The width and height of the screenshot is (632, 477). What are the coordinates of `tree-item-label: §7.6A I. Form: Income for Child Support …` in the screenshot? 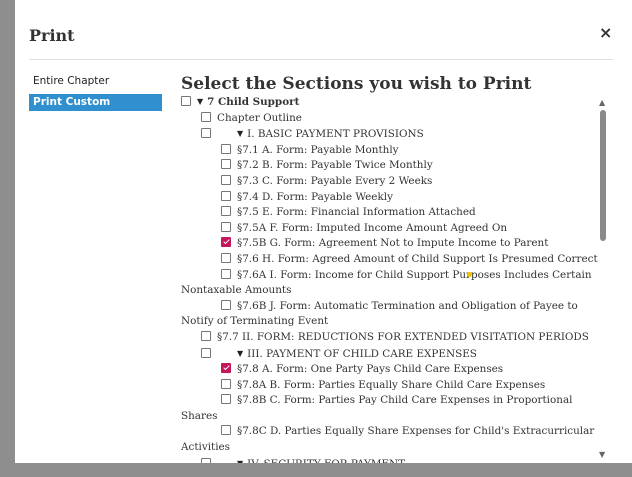 It's located at (386, 282).